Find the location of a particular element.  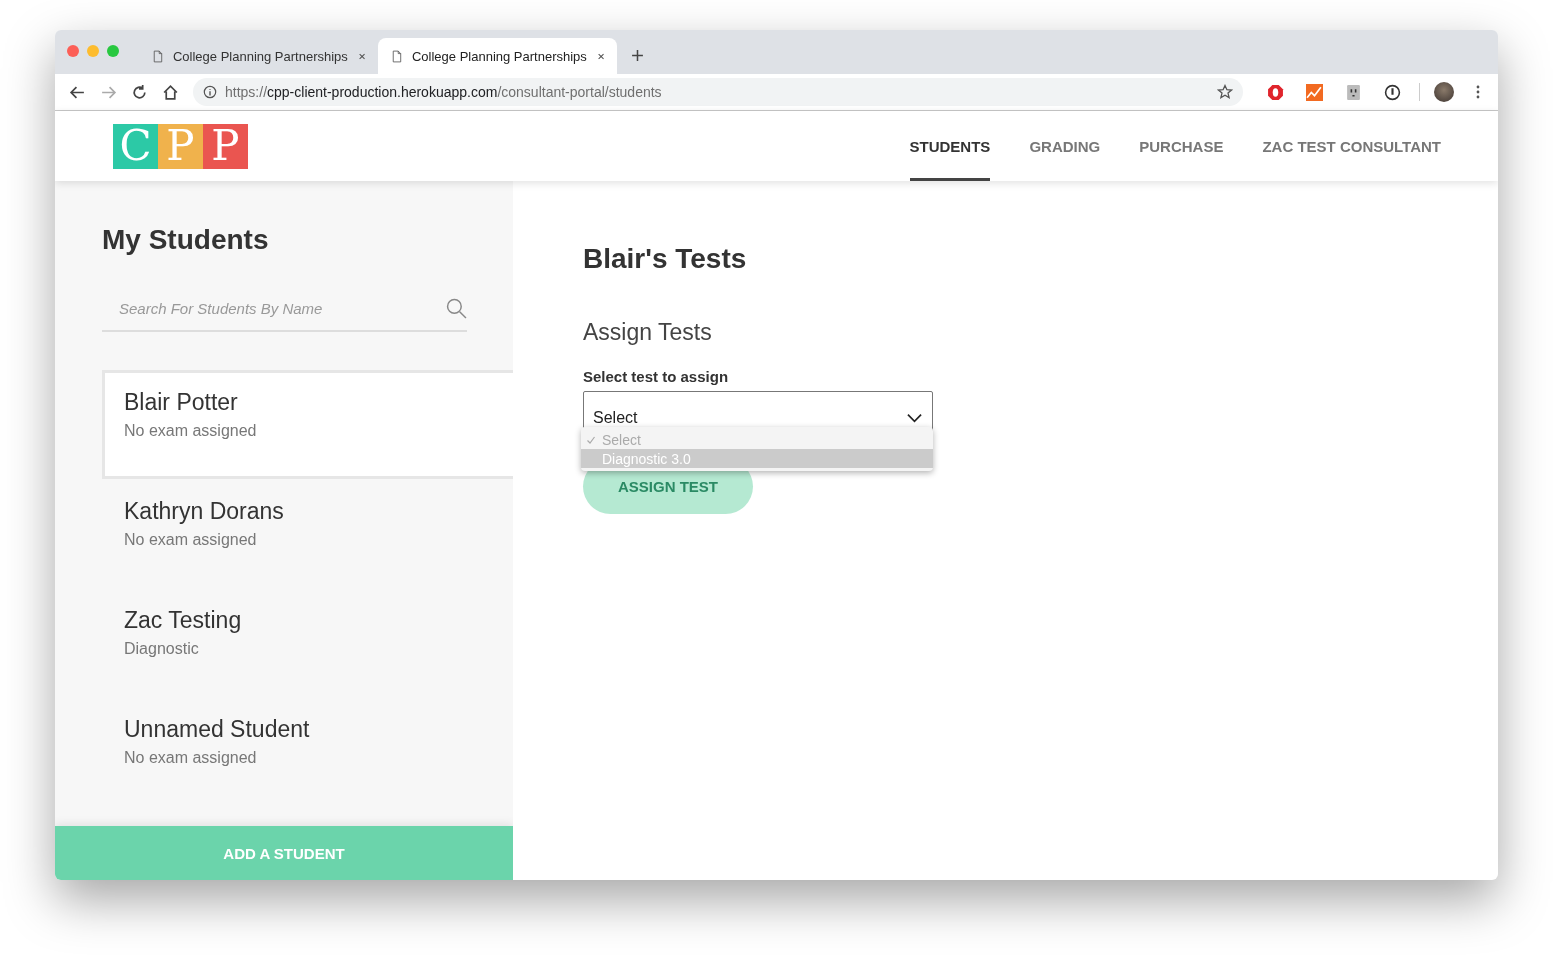

student-item: Unnamed Student No exam assigned is located at coordinates (307, 751).